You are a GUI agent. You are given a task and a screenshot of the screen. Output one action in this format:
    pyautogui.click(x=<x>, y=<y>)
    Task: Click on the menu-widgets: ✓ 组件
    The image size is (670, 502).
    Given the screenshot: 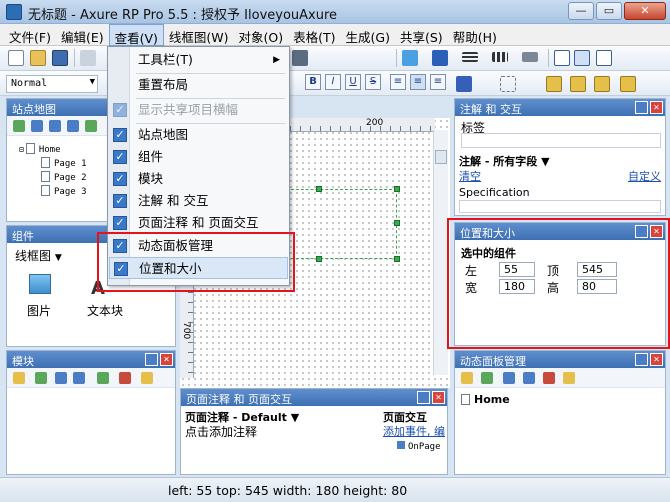 What is the action you would take?
    pyautogui.click(x=198, y=157)
    